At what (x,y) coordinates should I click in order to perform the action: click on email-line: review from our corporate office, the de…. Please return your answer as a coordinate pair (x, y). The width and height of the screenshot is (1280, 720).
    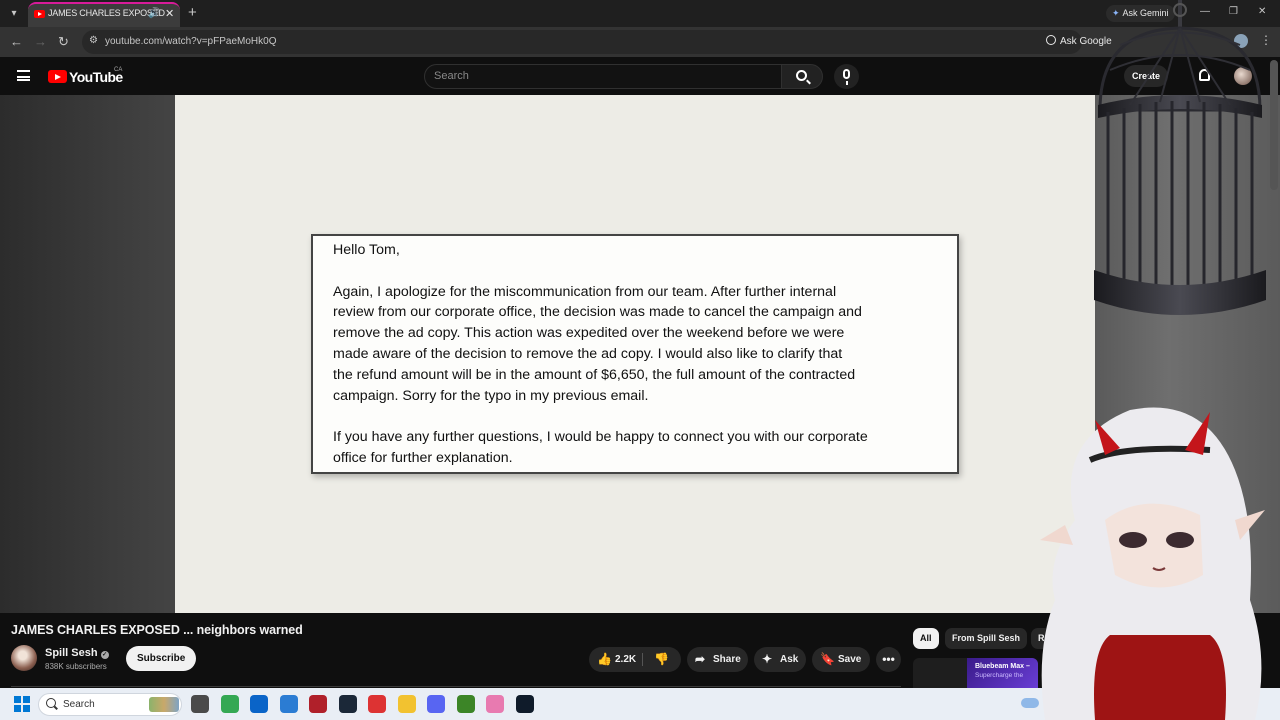
    Looking at the image, I should click on (597, 312).